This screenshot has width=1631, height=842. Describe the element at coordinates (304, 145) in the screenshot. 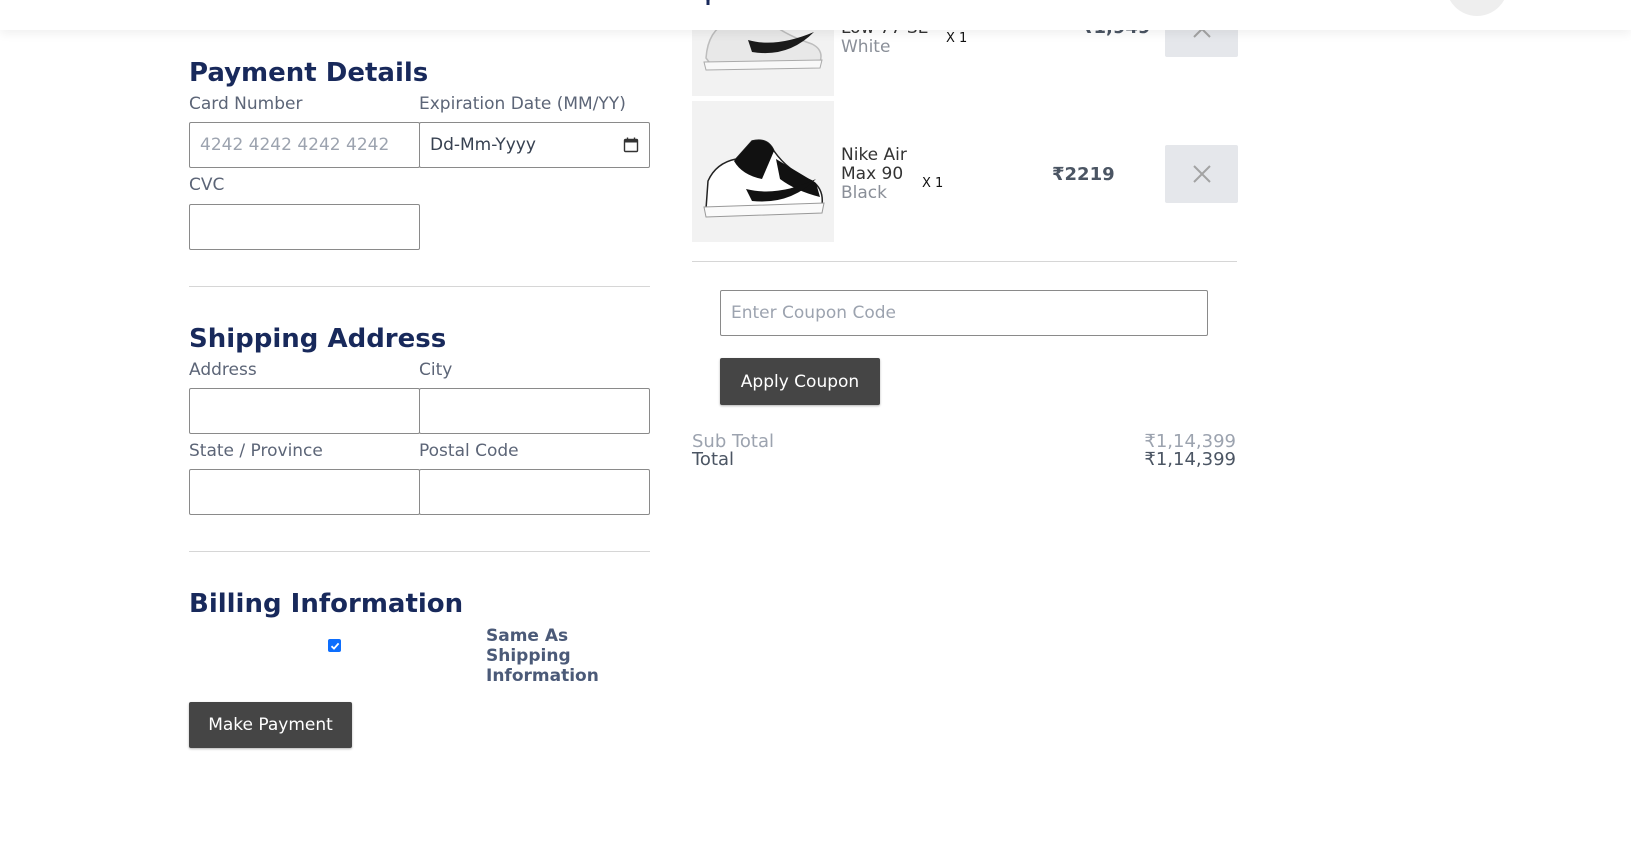

I see `card-number-input` at that location.